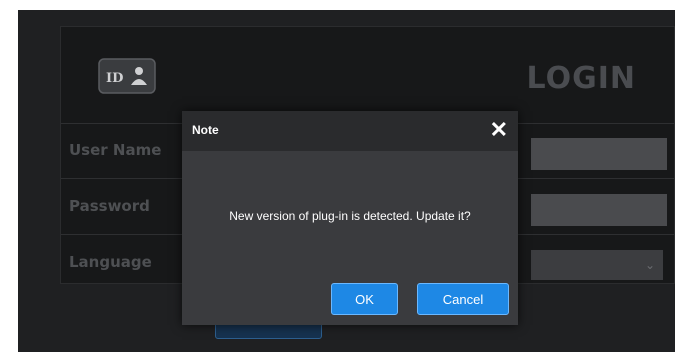 Image resolution: width=675 pixels, height=352 pixels. Describe the element at coordinates (127, 76) in the screenshot. I see `id-card-icon: ID` at that location.